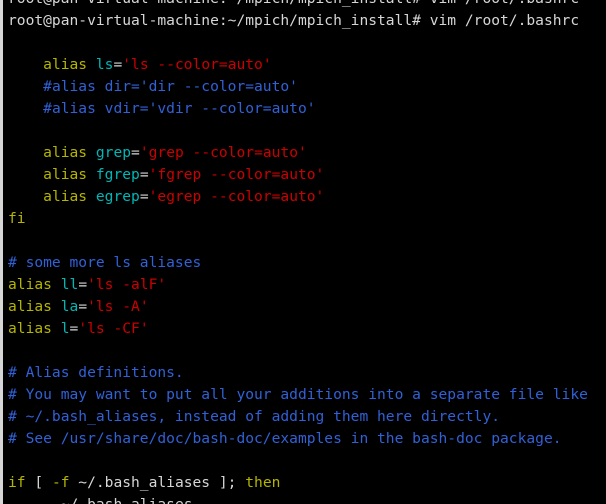 Image resolution: width=606 pixels, height=504 pixels. I want to click on terminal-line-comment-some-more-ls-aliases: # some more ls aliases, so click(304, 263).